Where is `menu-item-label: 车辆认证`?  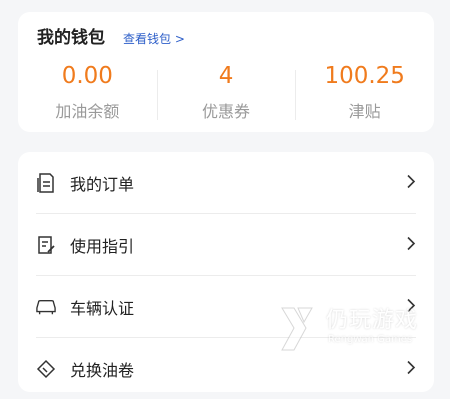
menu-item-label: 车辆认证 is located at coordinates (102, 308).